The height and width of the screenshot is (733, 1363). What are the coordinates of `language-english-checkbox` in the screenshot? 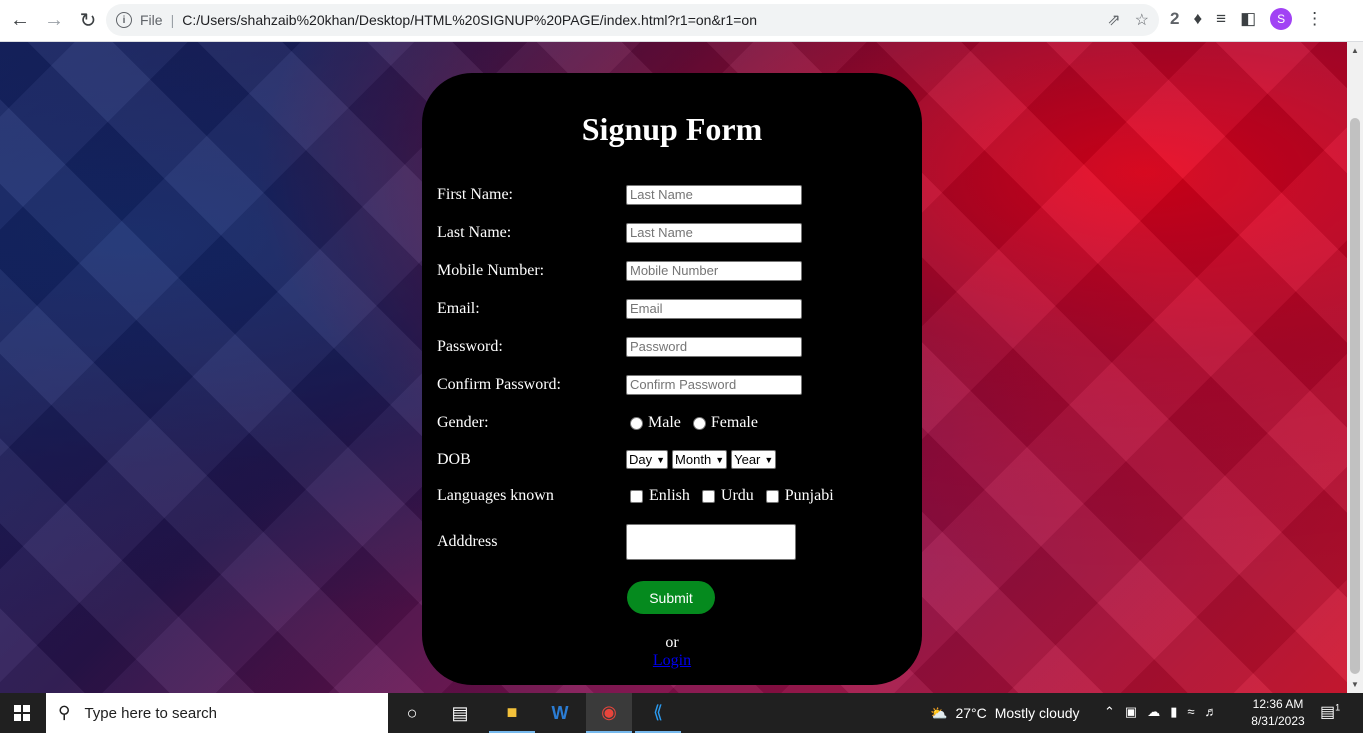 It's located at (636, 496).